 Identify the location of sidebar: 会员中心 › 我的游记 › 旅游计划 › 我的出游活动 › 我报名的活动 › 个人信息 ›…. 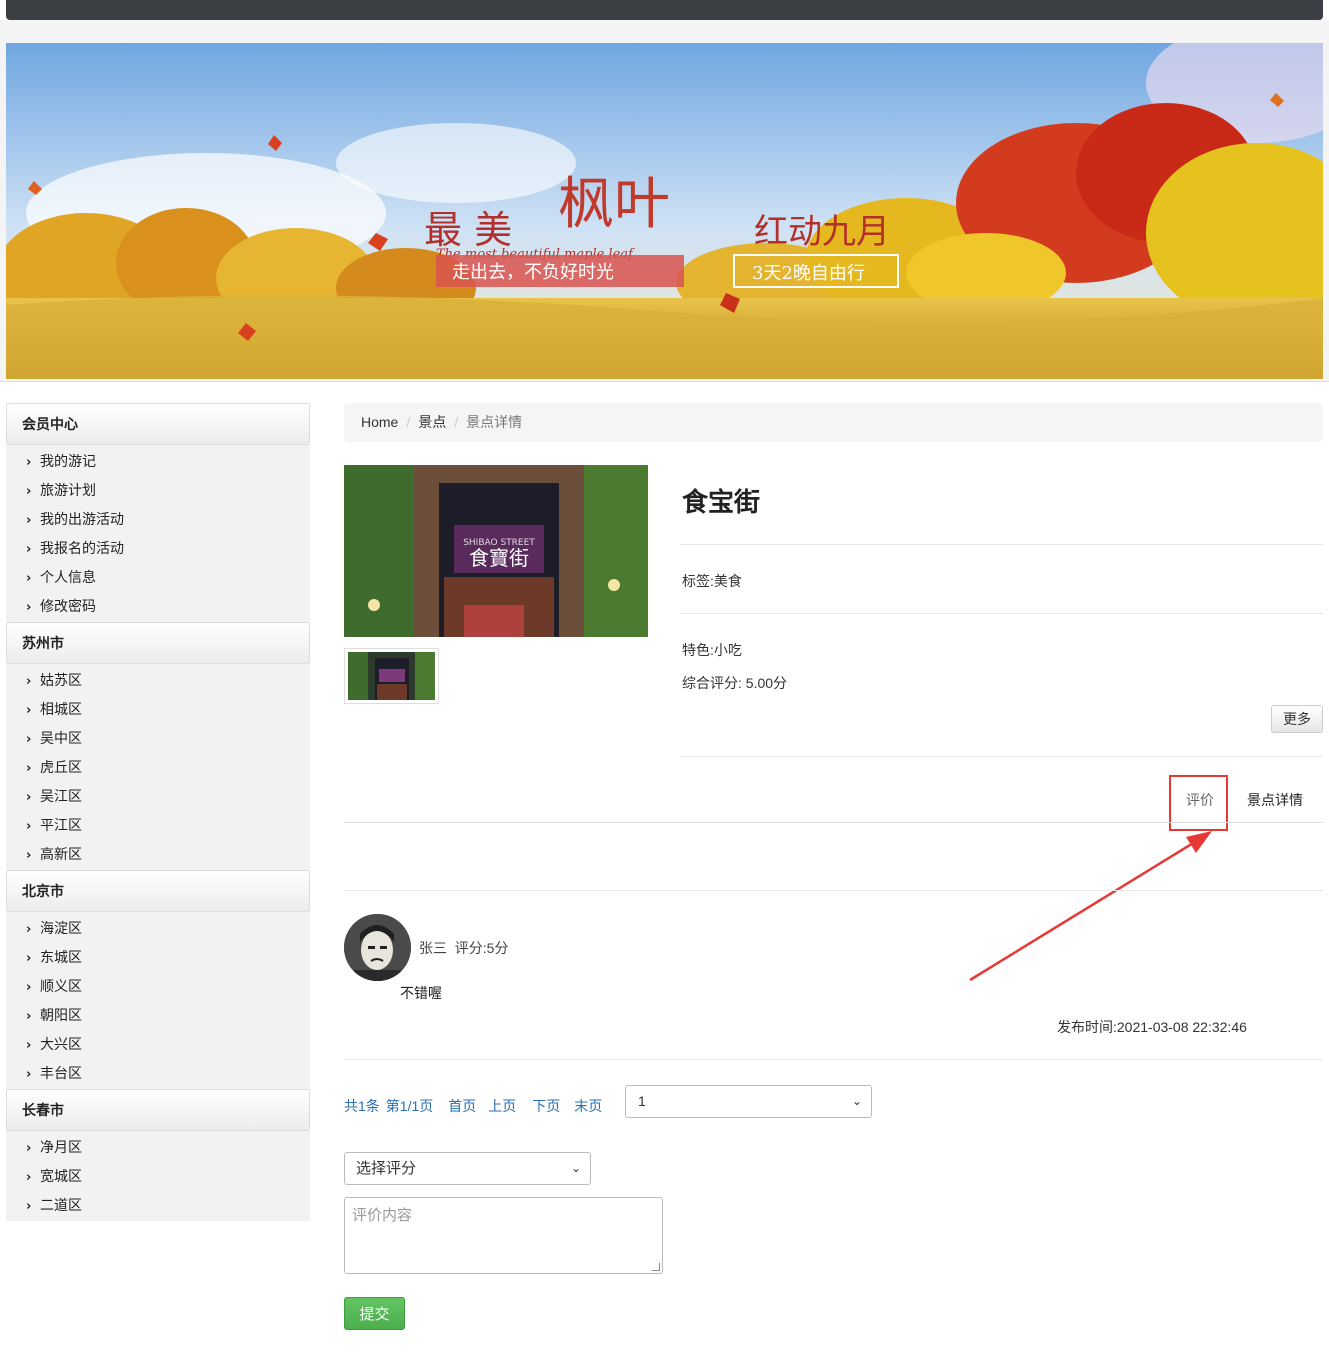
(158, 812).